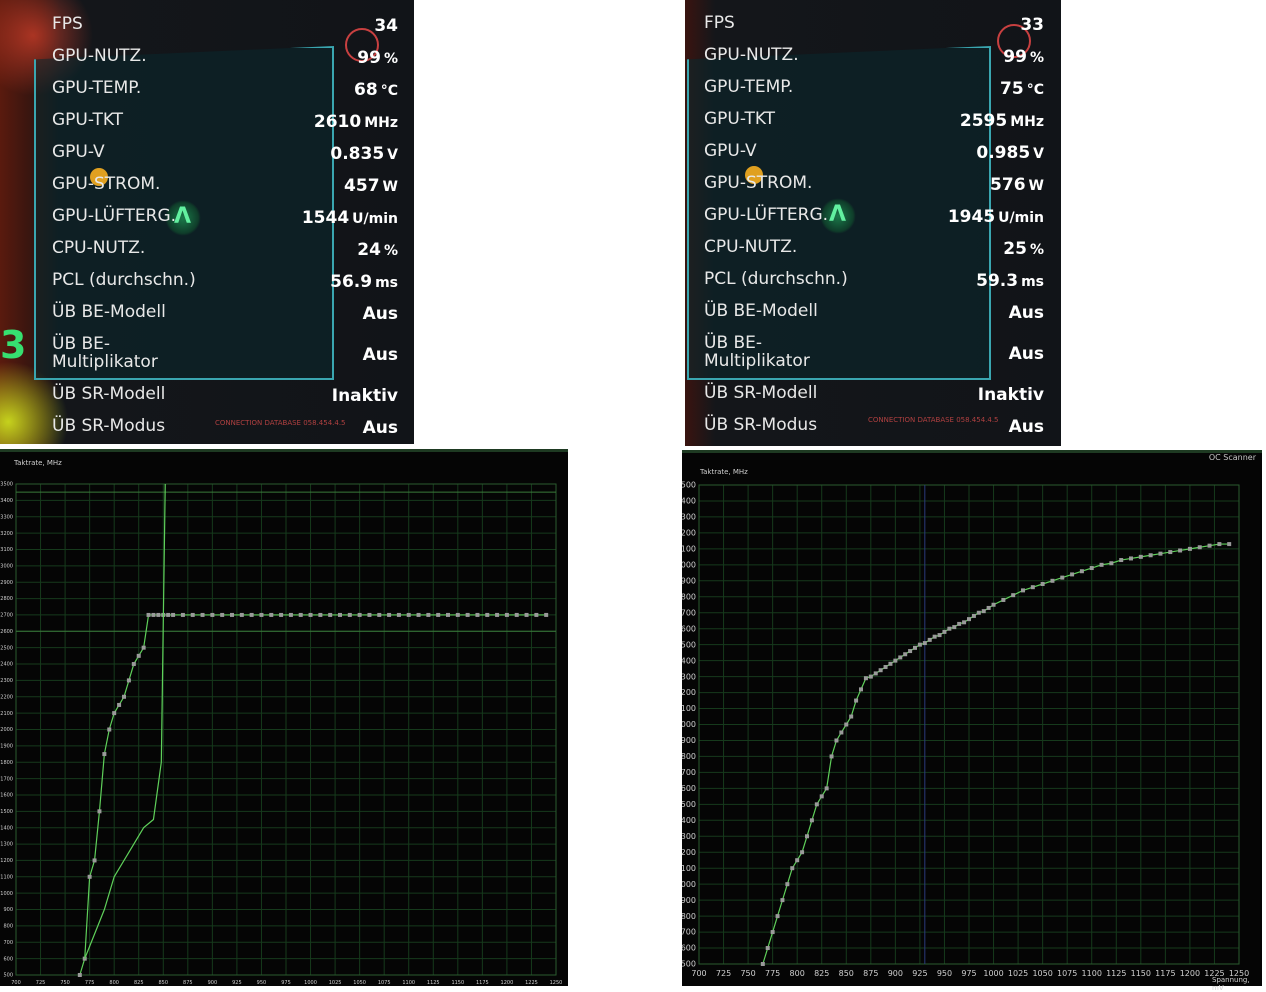  What do you see at coordinates (689, 932) in the screenshot?
I see `y-tick-label: 700` at bounding box center [689, 932].